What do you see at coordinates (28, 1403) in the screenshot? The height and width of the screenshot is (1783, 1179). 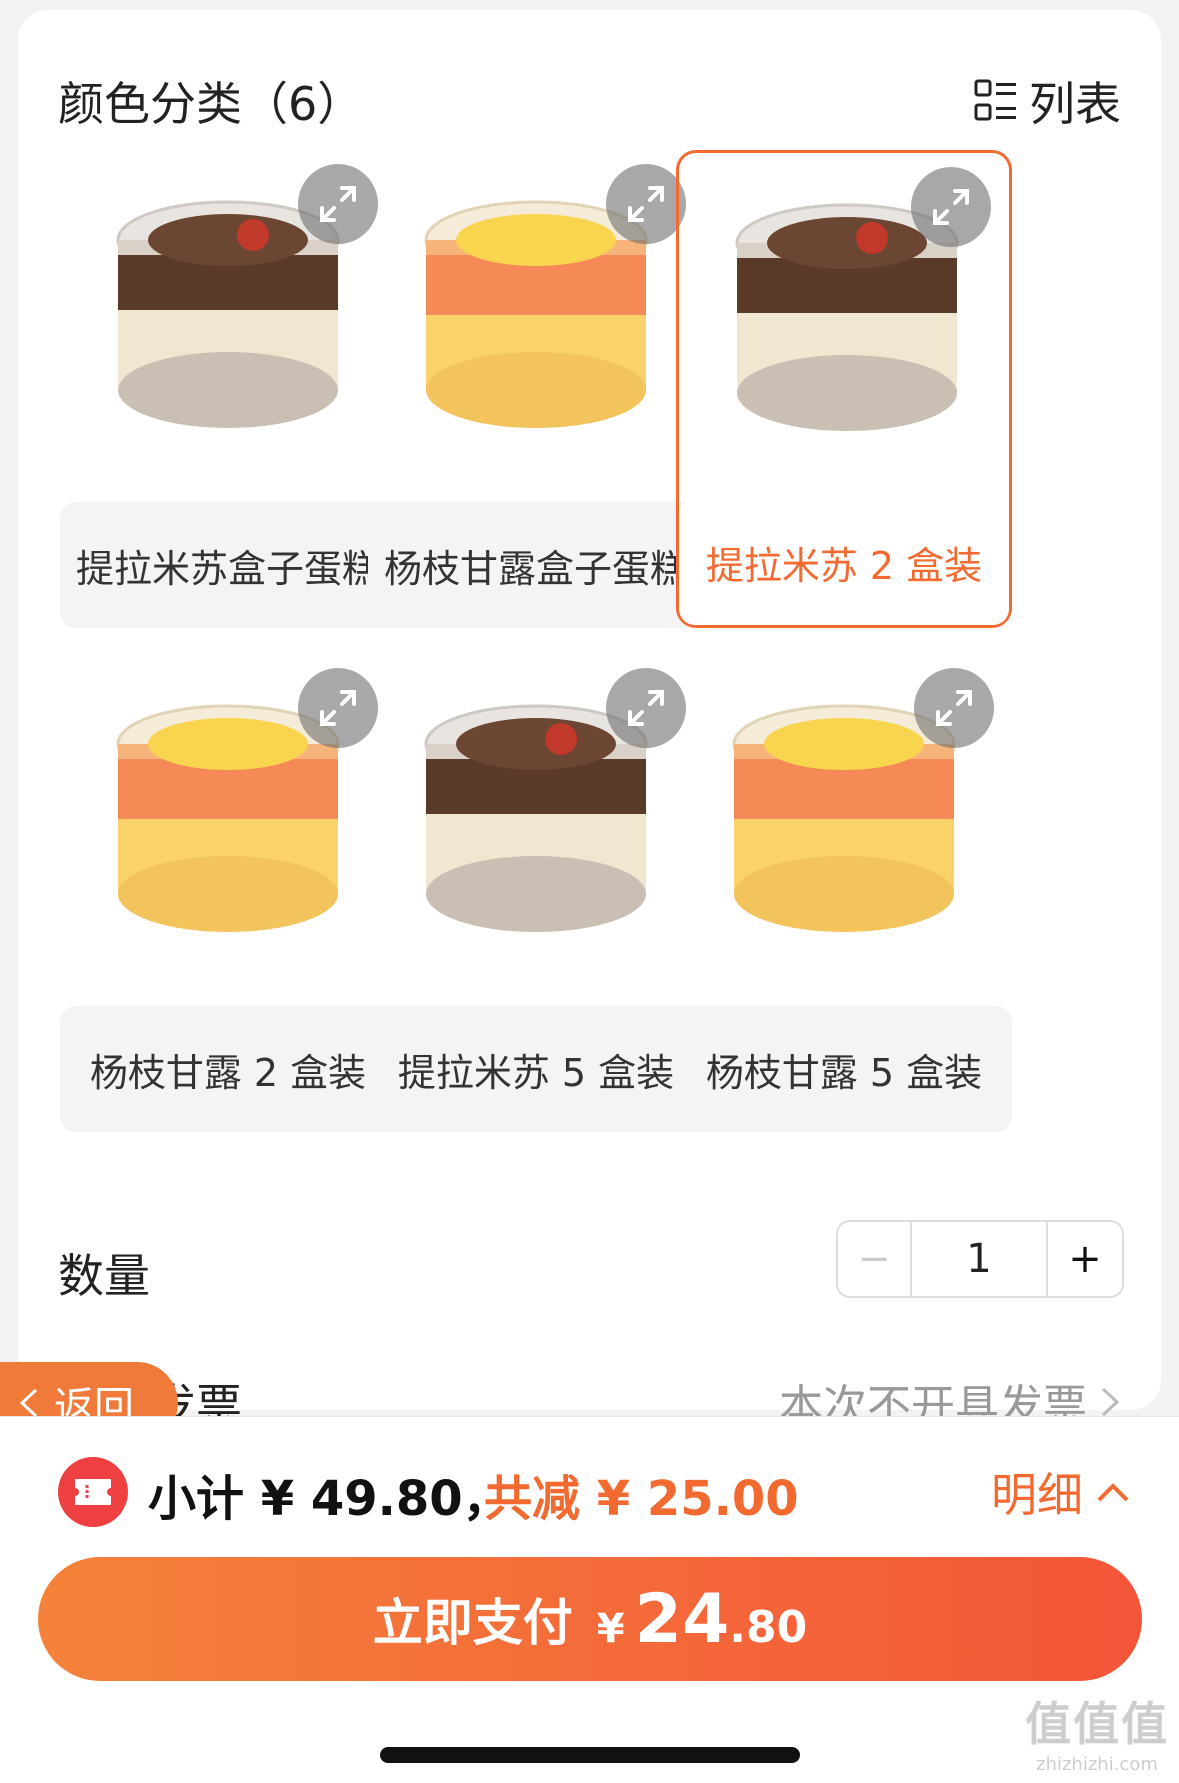 I see `chevron-left-icon` at bounding box center [28, 1403].